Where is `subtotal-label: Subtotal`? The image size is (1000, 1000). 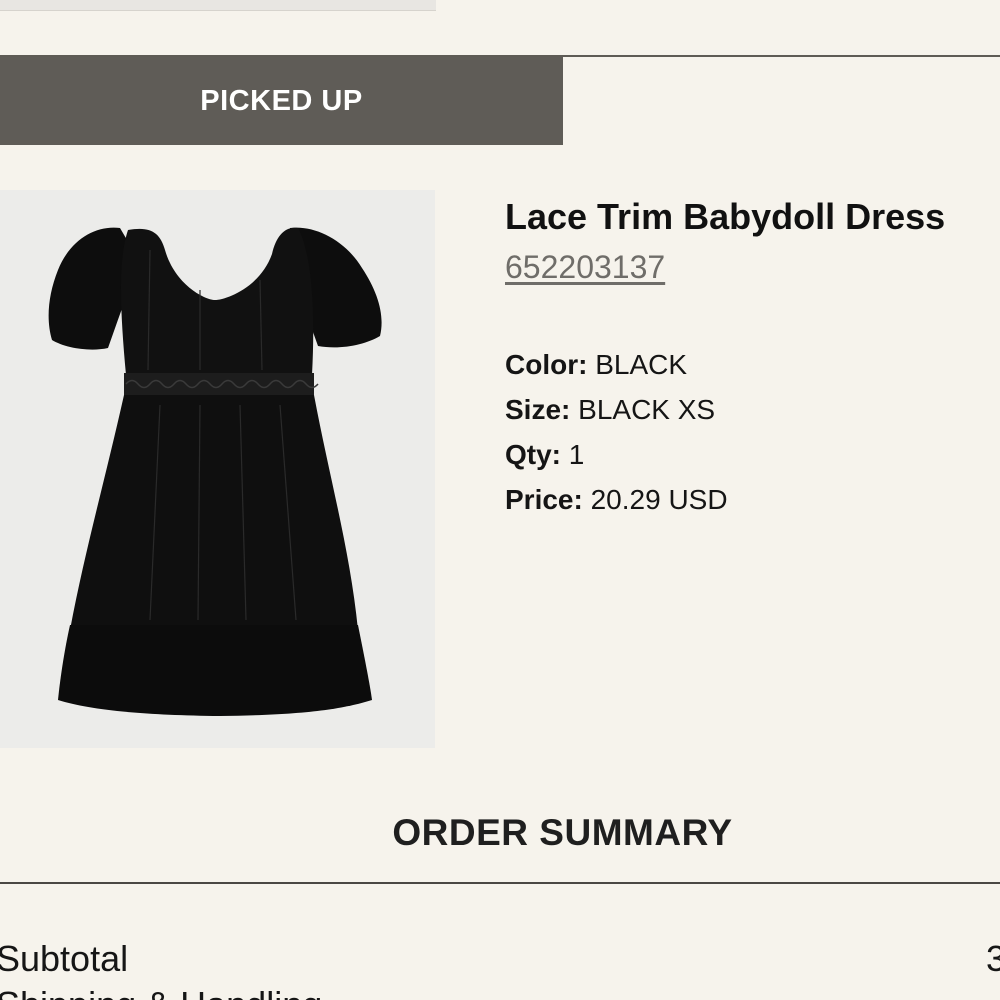
subtotal-label: Subtotal is located at coordinates (64, 958).